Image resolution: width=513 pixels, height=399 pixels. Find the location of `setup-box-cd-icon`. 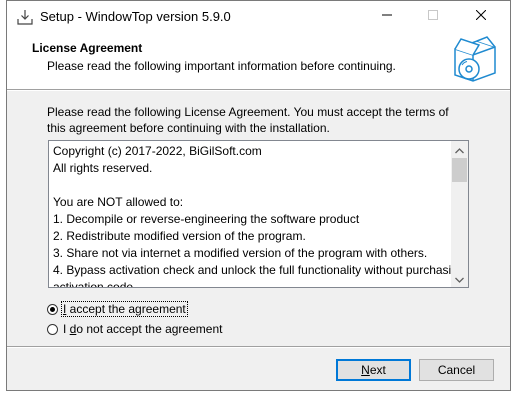

setup-box-cd-icon is located at coordinates (475, 60).